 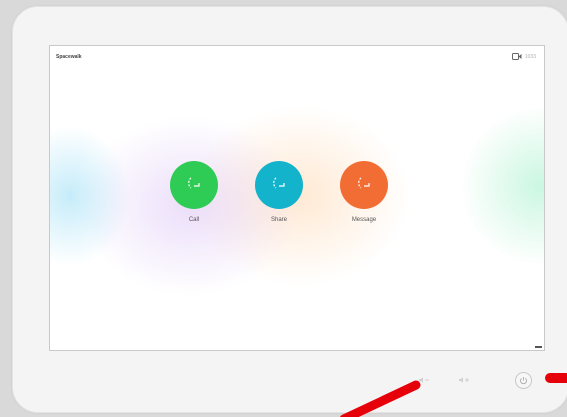 I want to click on call-circle, so click(x=194, y=185).